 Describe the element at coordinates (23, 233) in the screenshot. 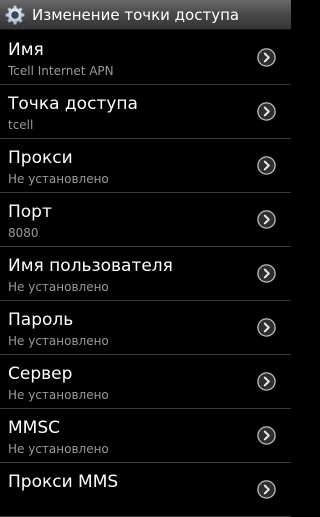

I see `item-value: 8080` at that location.